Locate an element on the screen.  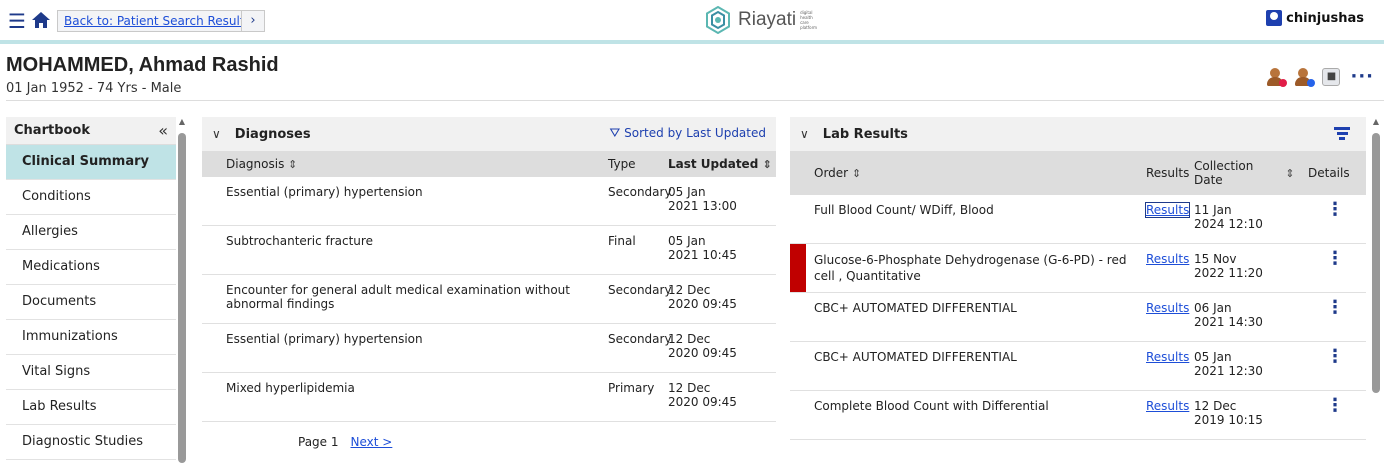
diagnosis-type: Primary is located at coordinates (631, 388).